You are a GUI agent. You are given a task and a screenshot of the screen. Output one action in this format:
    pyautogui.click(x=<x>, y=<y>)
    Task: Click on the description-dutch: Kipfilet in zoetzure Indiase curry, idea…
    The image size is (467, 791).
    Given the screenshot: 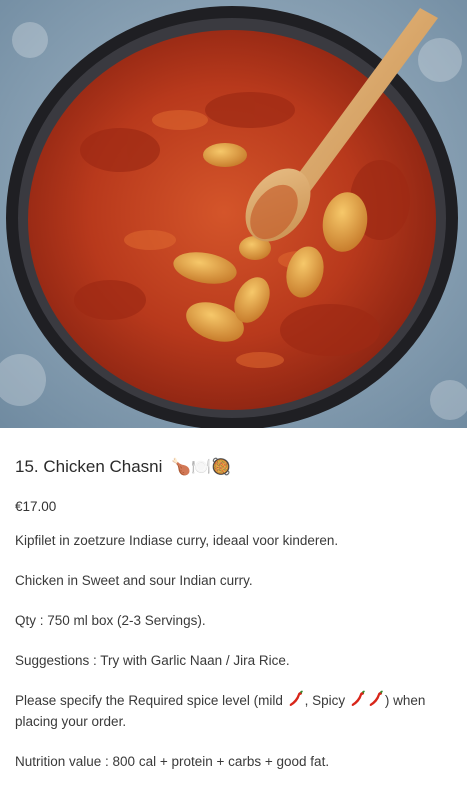 What is the action you would take?
    pyautogui.click(x=177, y=540)
    